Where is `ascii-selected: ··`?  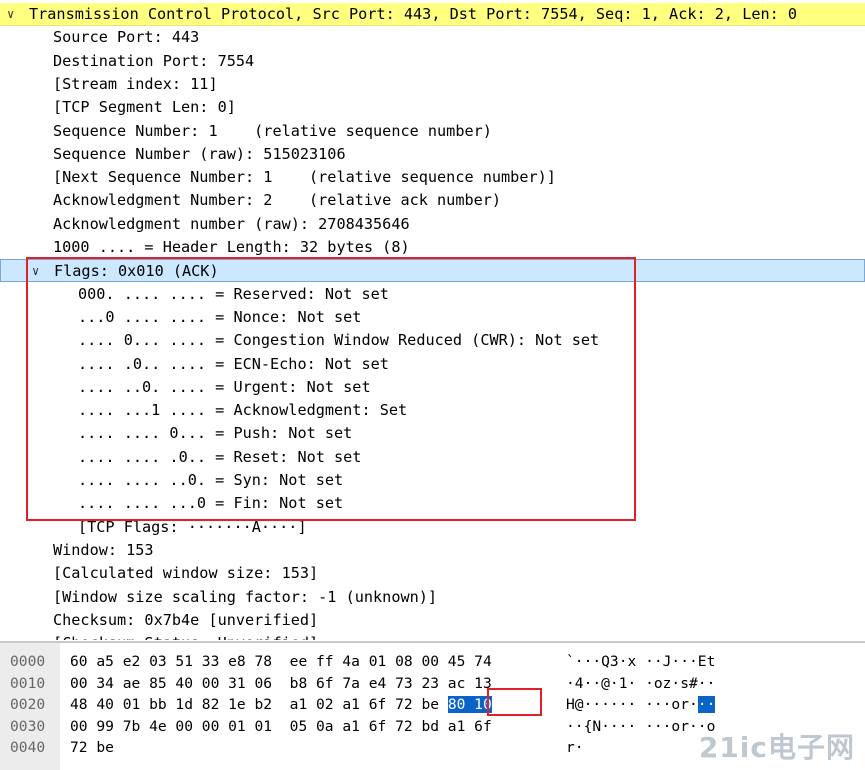
ascii-selected: ·· is located at coordinates (706, 704).